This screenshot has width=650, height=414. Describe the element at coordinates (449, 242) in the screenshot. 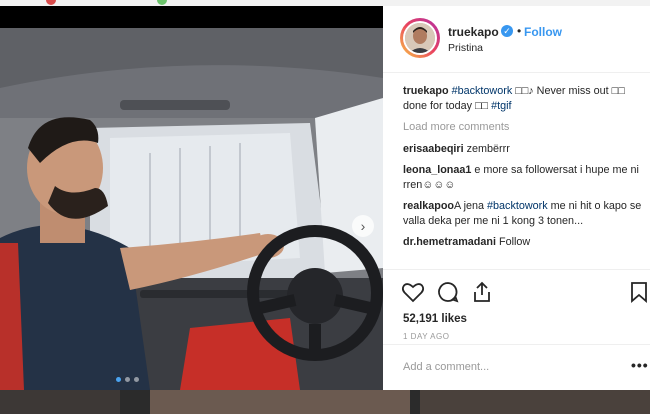

I see `comment-username: dr.hemetramadani` at that location.